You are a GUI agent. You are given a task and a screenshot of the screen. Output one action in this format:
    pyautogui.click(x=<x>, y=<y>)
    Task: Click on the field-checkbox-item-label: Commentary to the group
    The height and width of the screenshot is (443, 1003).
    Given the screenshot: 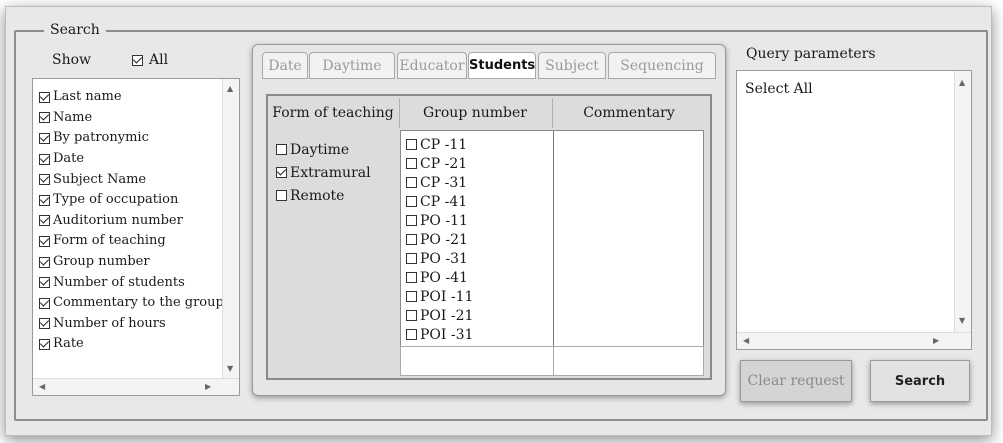 What is the action you would take?
    pyautogui.click(x=138, y=303)
    